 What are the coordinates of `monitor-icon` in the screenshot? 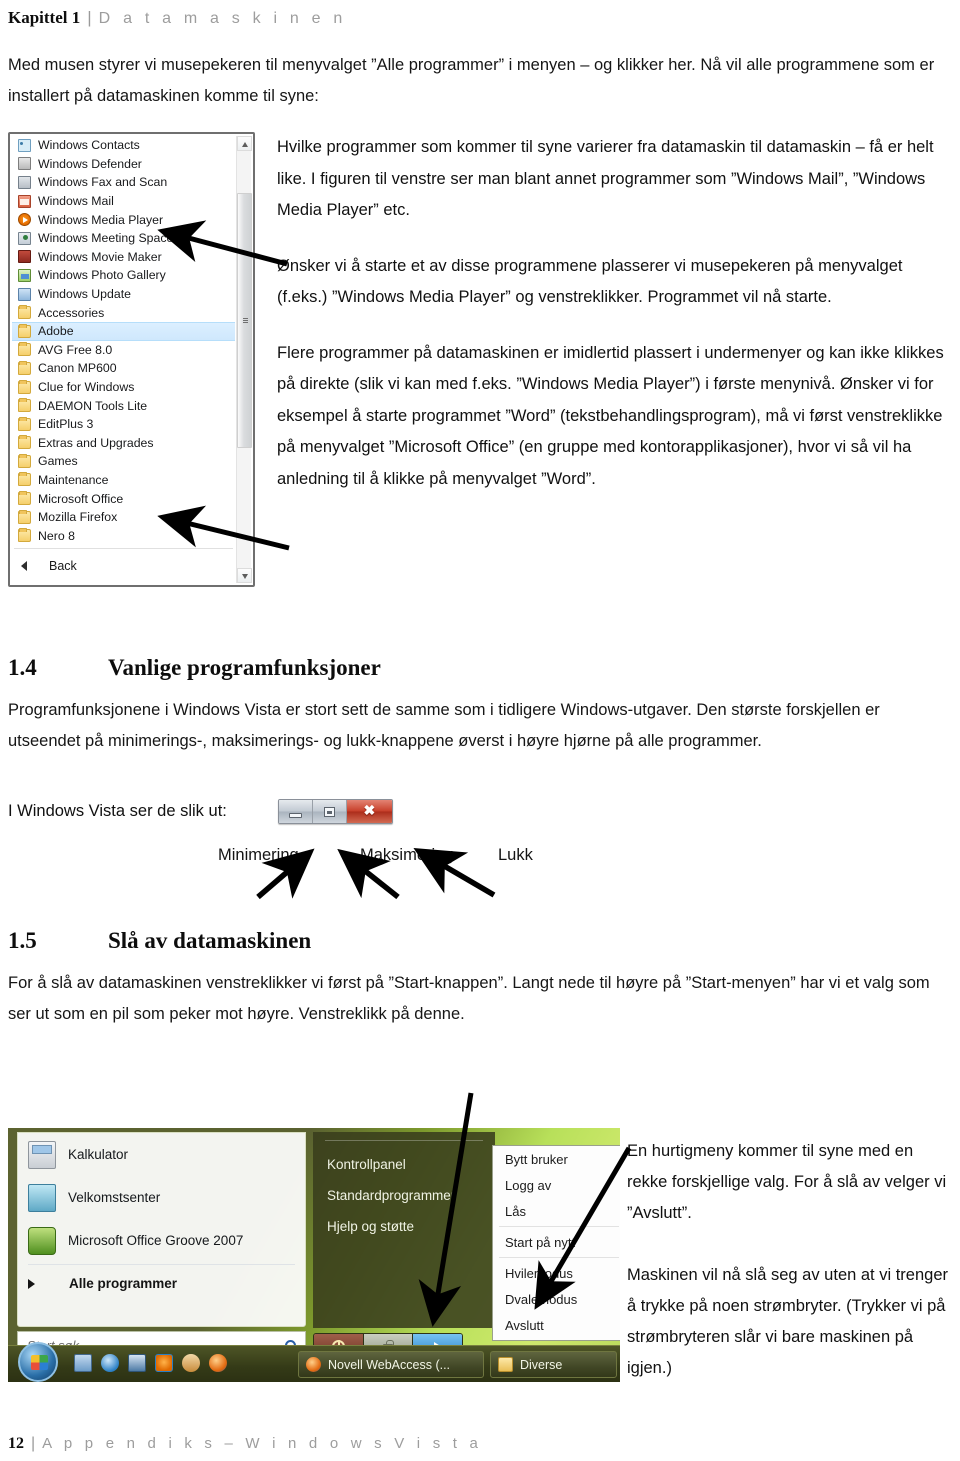 It's located at (137, 1363).